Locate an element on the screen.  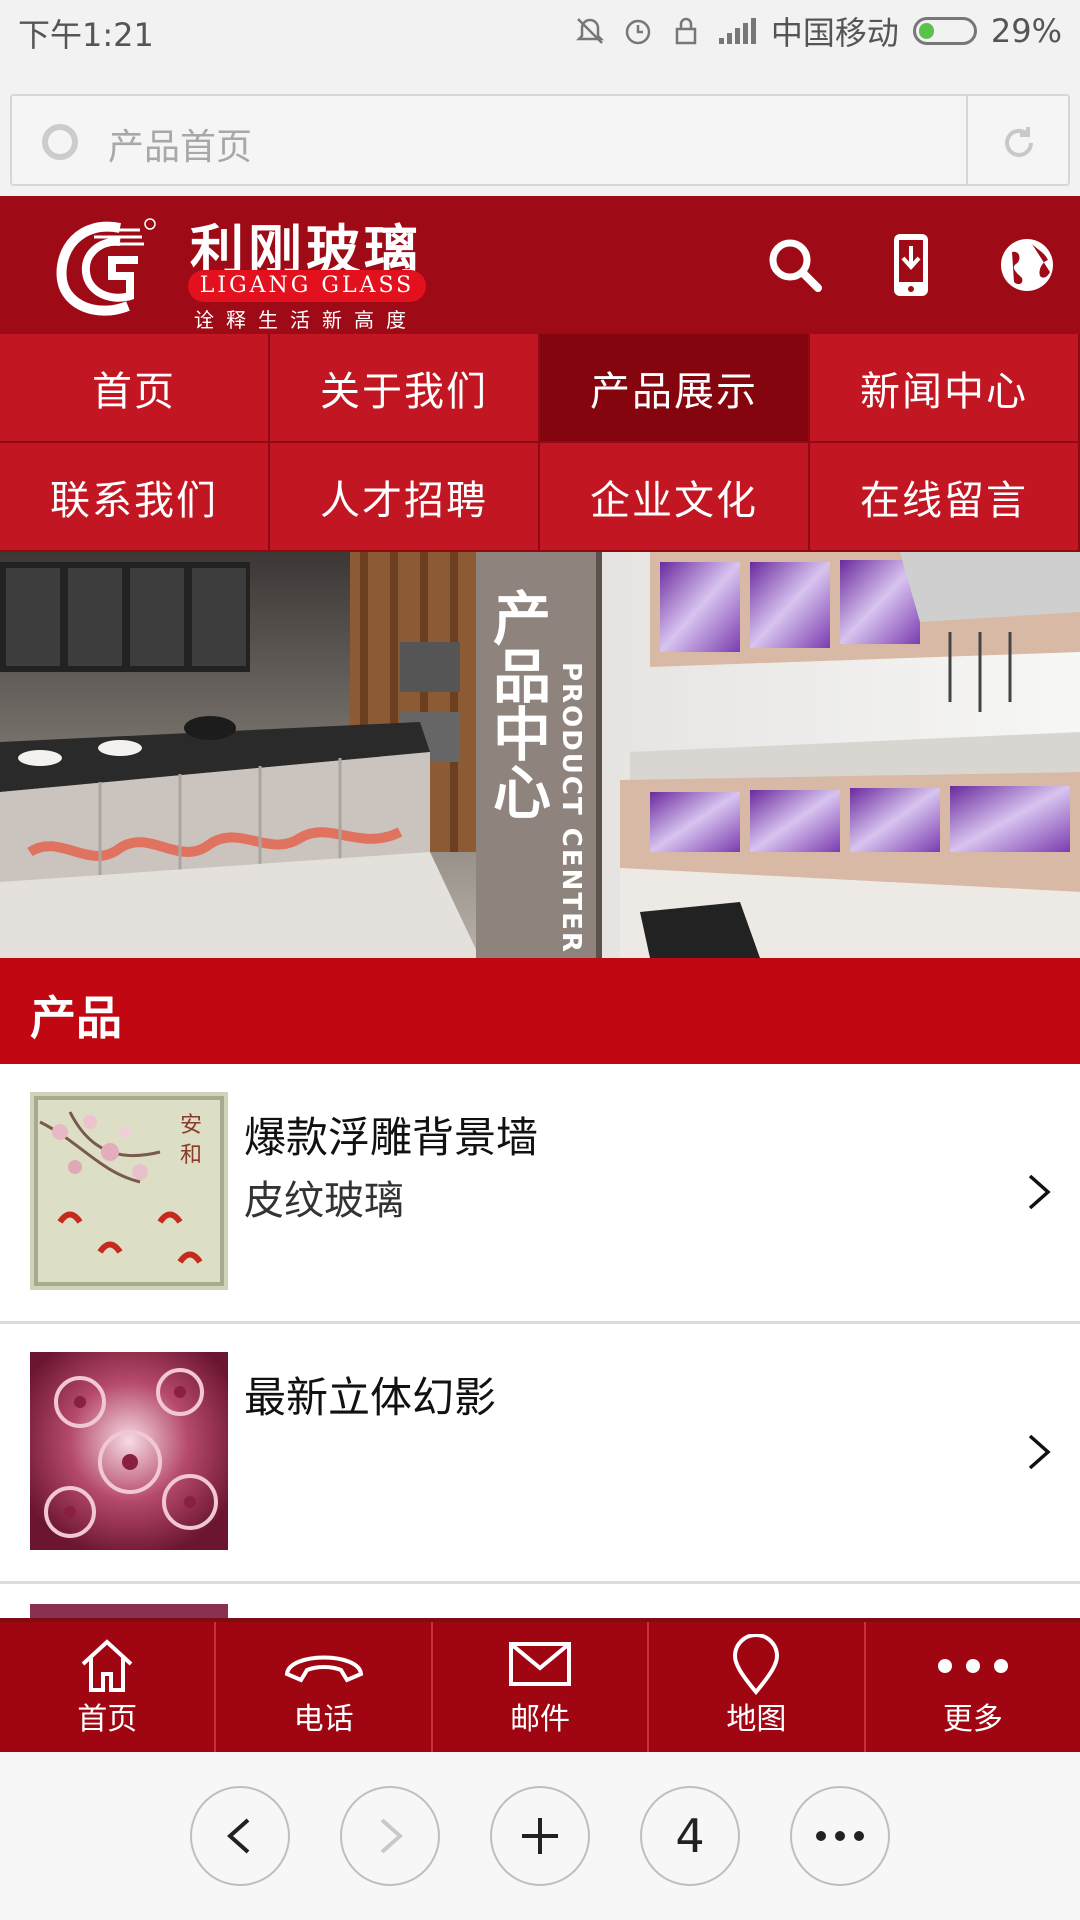
toolbar-more-button: 更多 is located at coordinates (973, 1687).